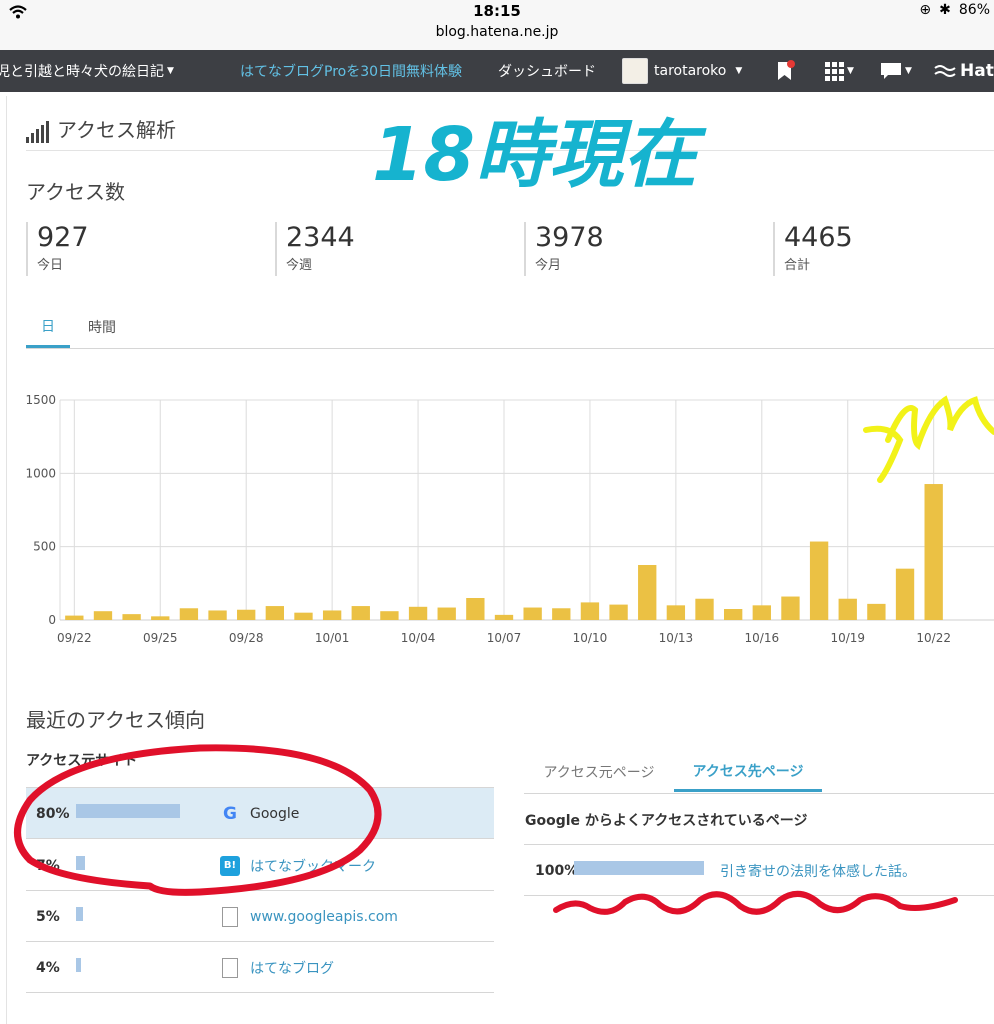 The height and width of the screenshot is (1024, 994). I want to click on stat-label: 今月, so click(548, 265).